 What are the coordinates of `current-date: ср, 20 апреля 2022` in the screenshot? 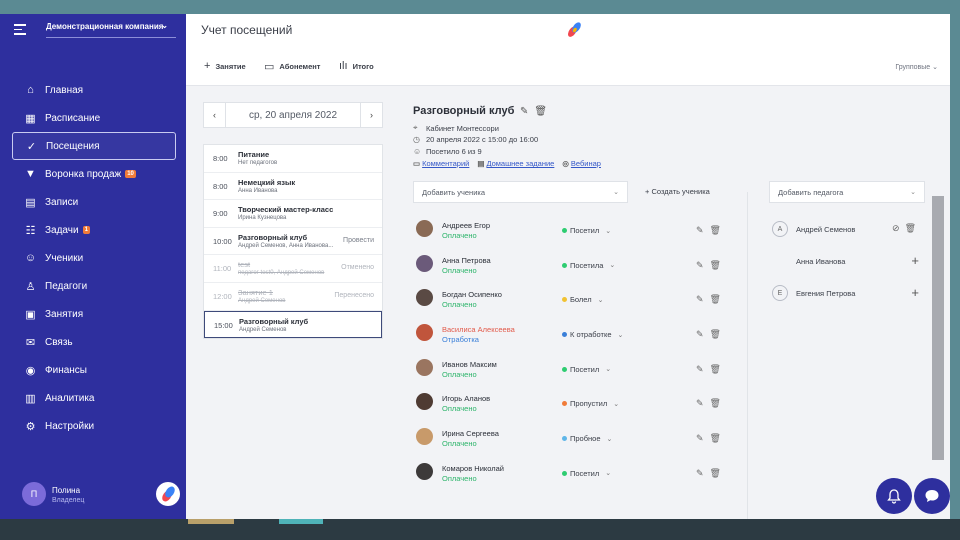 It's located at (293, 115).